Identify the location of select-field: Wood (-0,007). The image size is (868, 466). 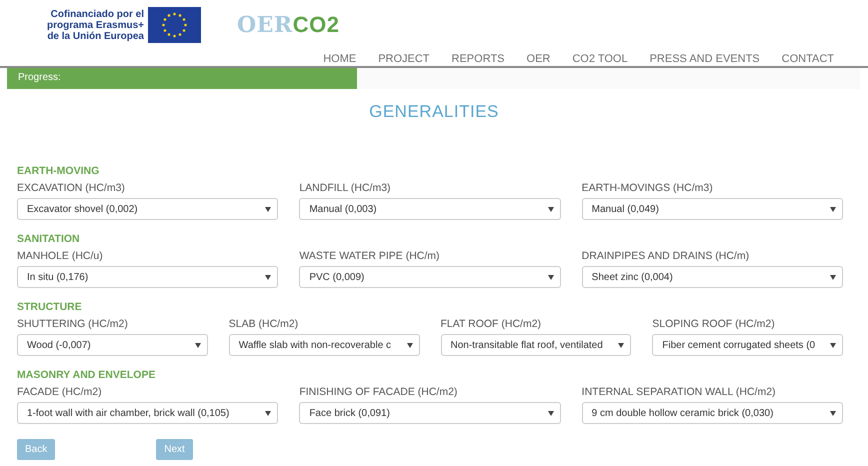
(112, 345).